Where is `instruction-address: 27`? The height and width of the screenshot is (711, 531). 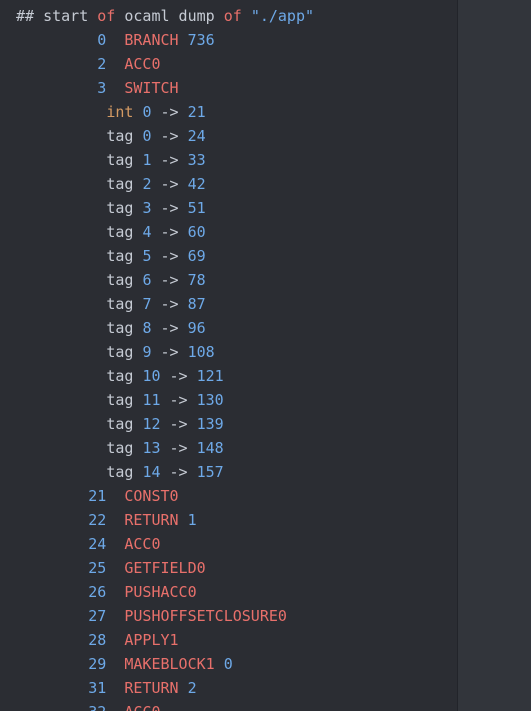
instruction-address: 27 is located at coordinates (61, 616).